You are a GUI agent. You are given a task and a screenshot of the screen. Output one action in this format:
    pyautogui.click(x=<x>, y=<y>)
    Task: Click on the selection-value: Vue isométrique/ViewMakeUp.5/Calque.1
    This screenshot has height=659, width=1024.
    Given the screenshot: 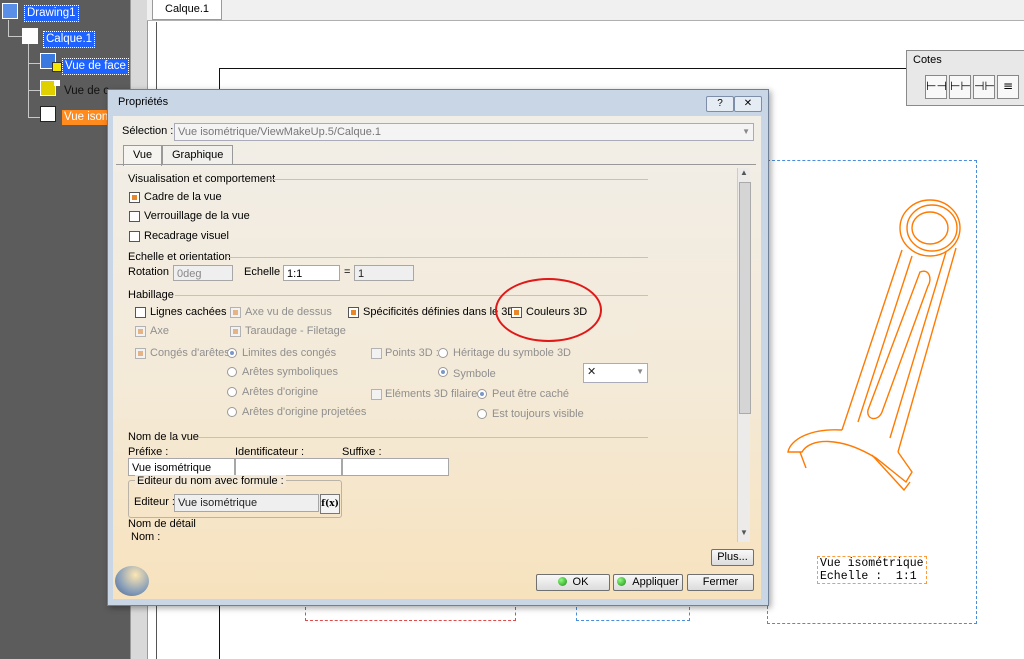 What is the action you would take?
    pyautogui.click(x=280, y=132)
    